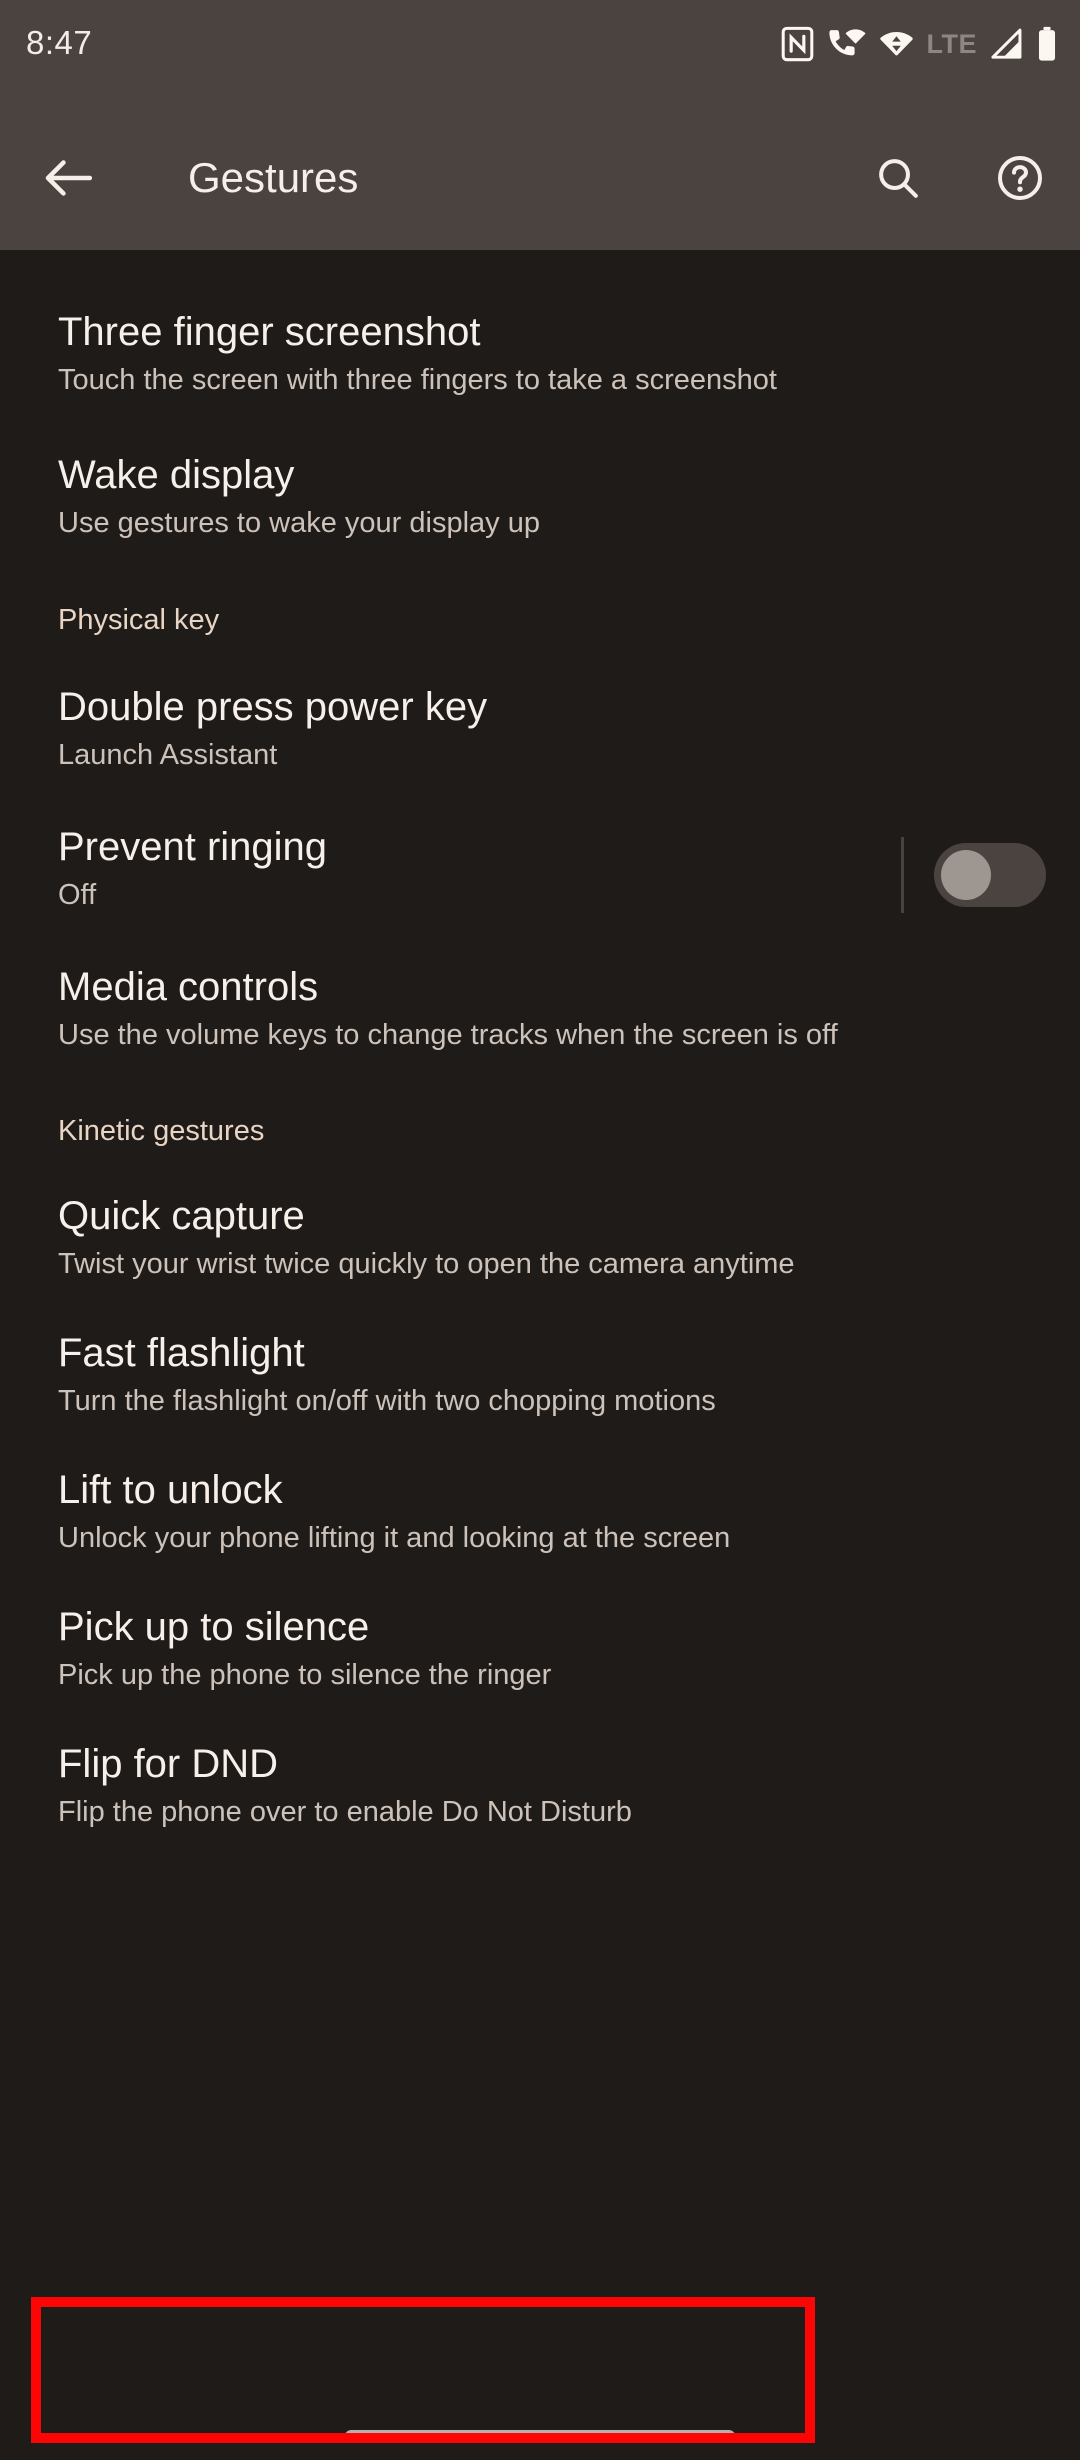  Describe the element at coordinates (540, 842) in the screenshot. I see `list-item-prevent-ringing: Prevent ringing Off` at that location.